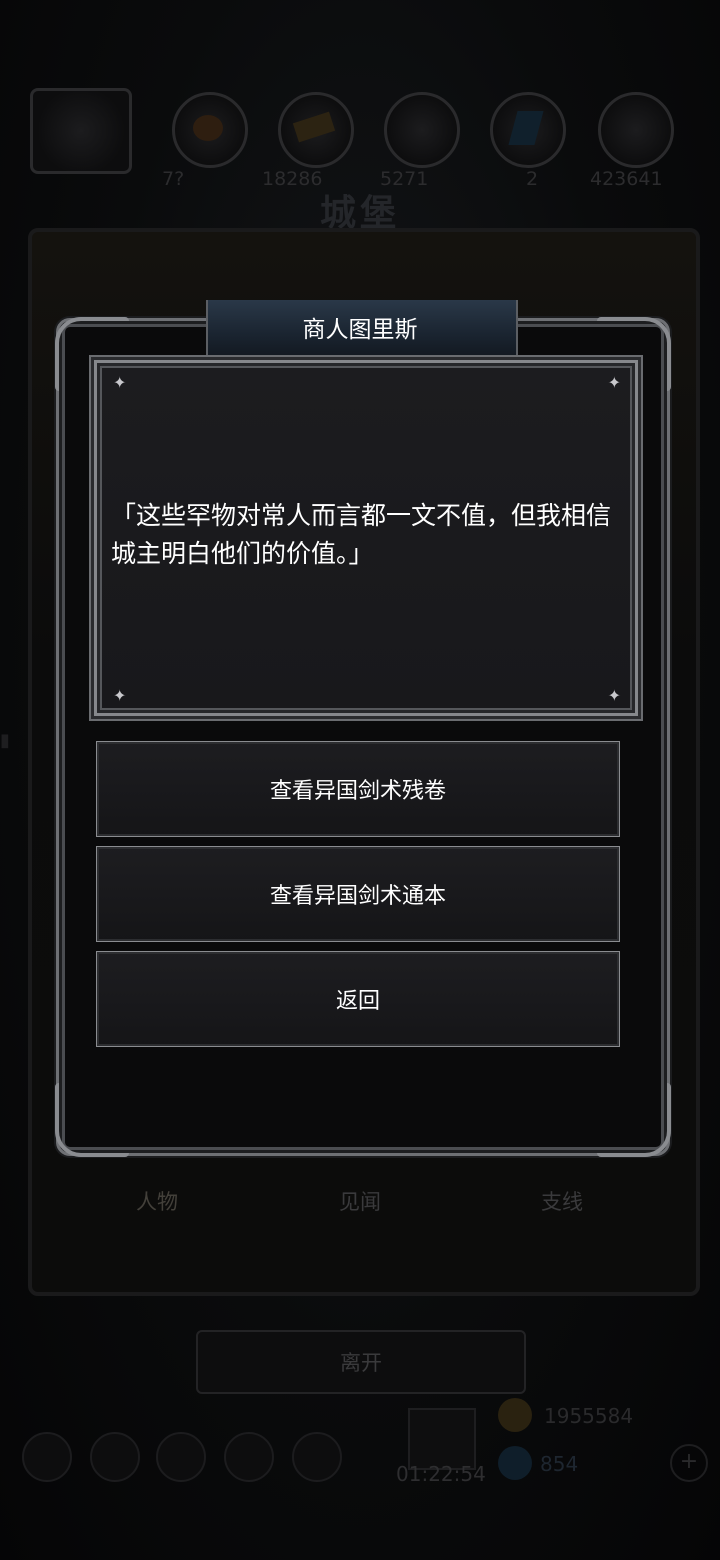 This screenshot has width=720, height=1560. What do you see at coordinates (515, 1463) in the screenshot?
I see `gem-icon` at bounding box center [515, 1463].